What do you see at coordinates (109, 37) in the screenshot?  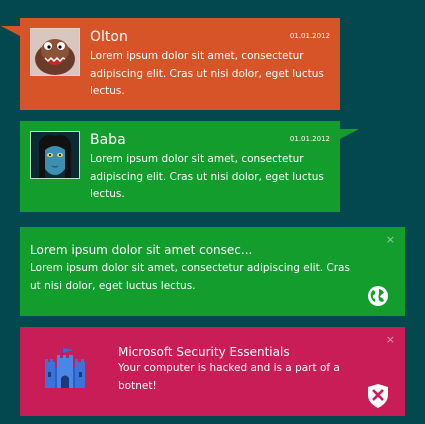 I see `sender-name: Olton` at bounding box center [109, 37].